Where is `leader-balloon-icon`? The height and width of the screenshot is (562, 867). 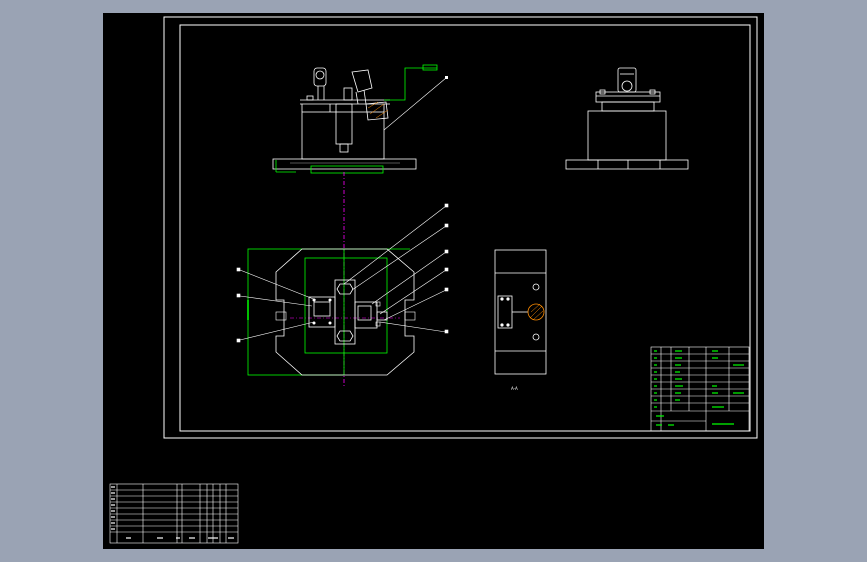 leader-balloon-icon is located at coordinates (446, 77).